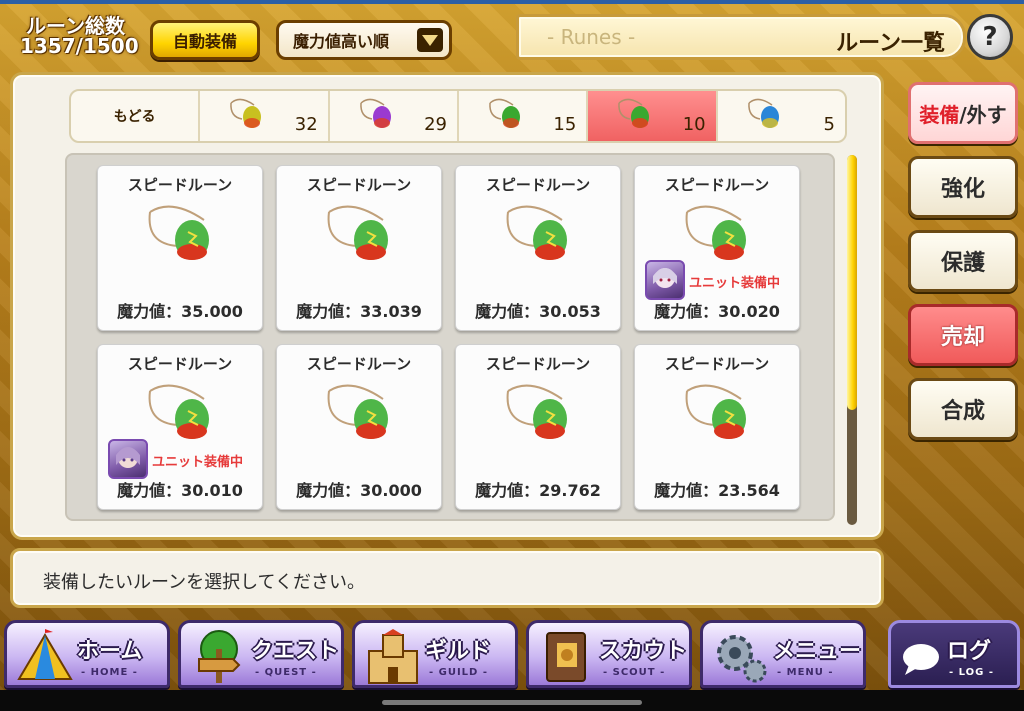 Image resolution: width=1024 pixels, height=711 pixels. I want to click on tab-rune-type-2: 29, so click(394, 116).